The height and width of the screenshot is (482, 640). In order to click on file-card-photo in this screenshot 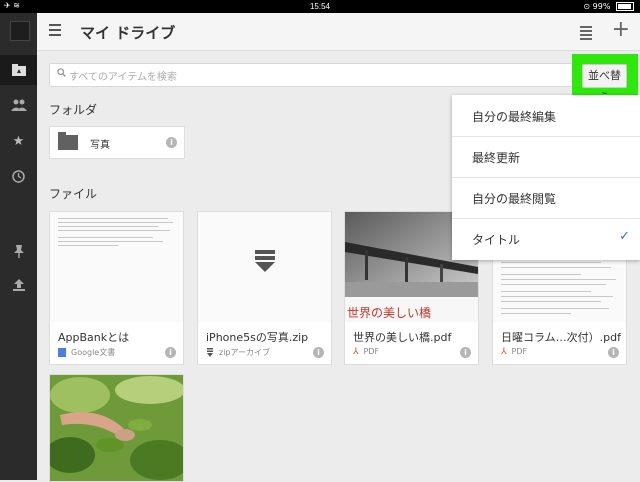, I will do `click(116, 428)`.